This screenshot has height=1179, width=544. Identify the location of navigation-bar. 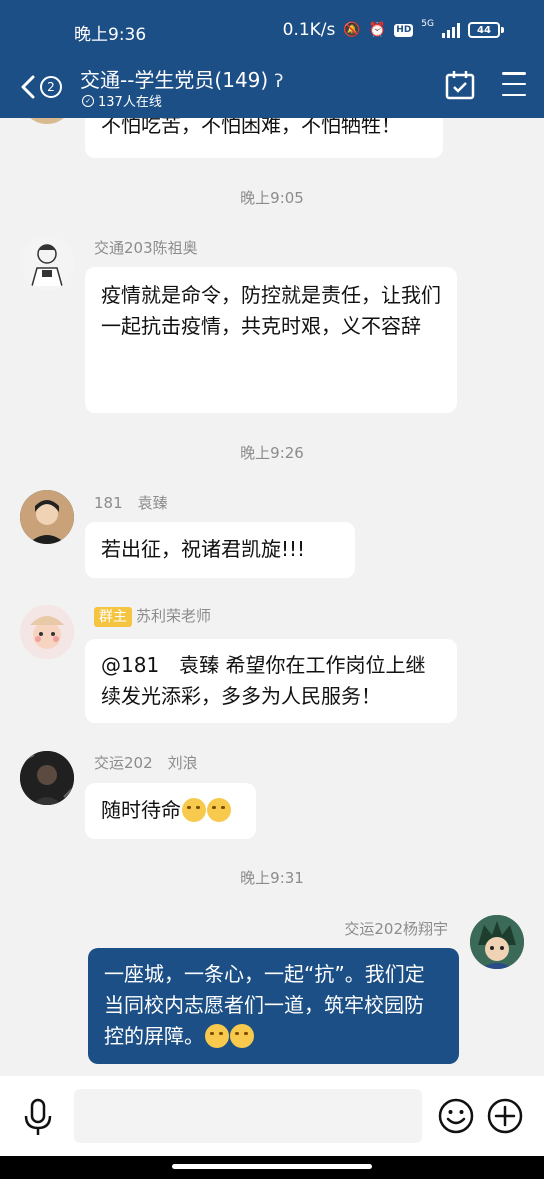
(272, 1167).